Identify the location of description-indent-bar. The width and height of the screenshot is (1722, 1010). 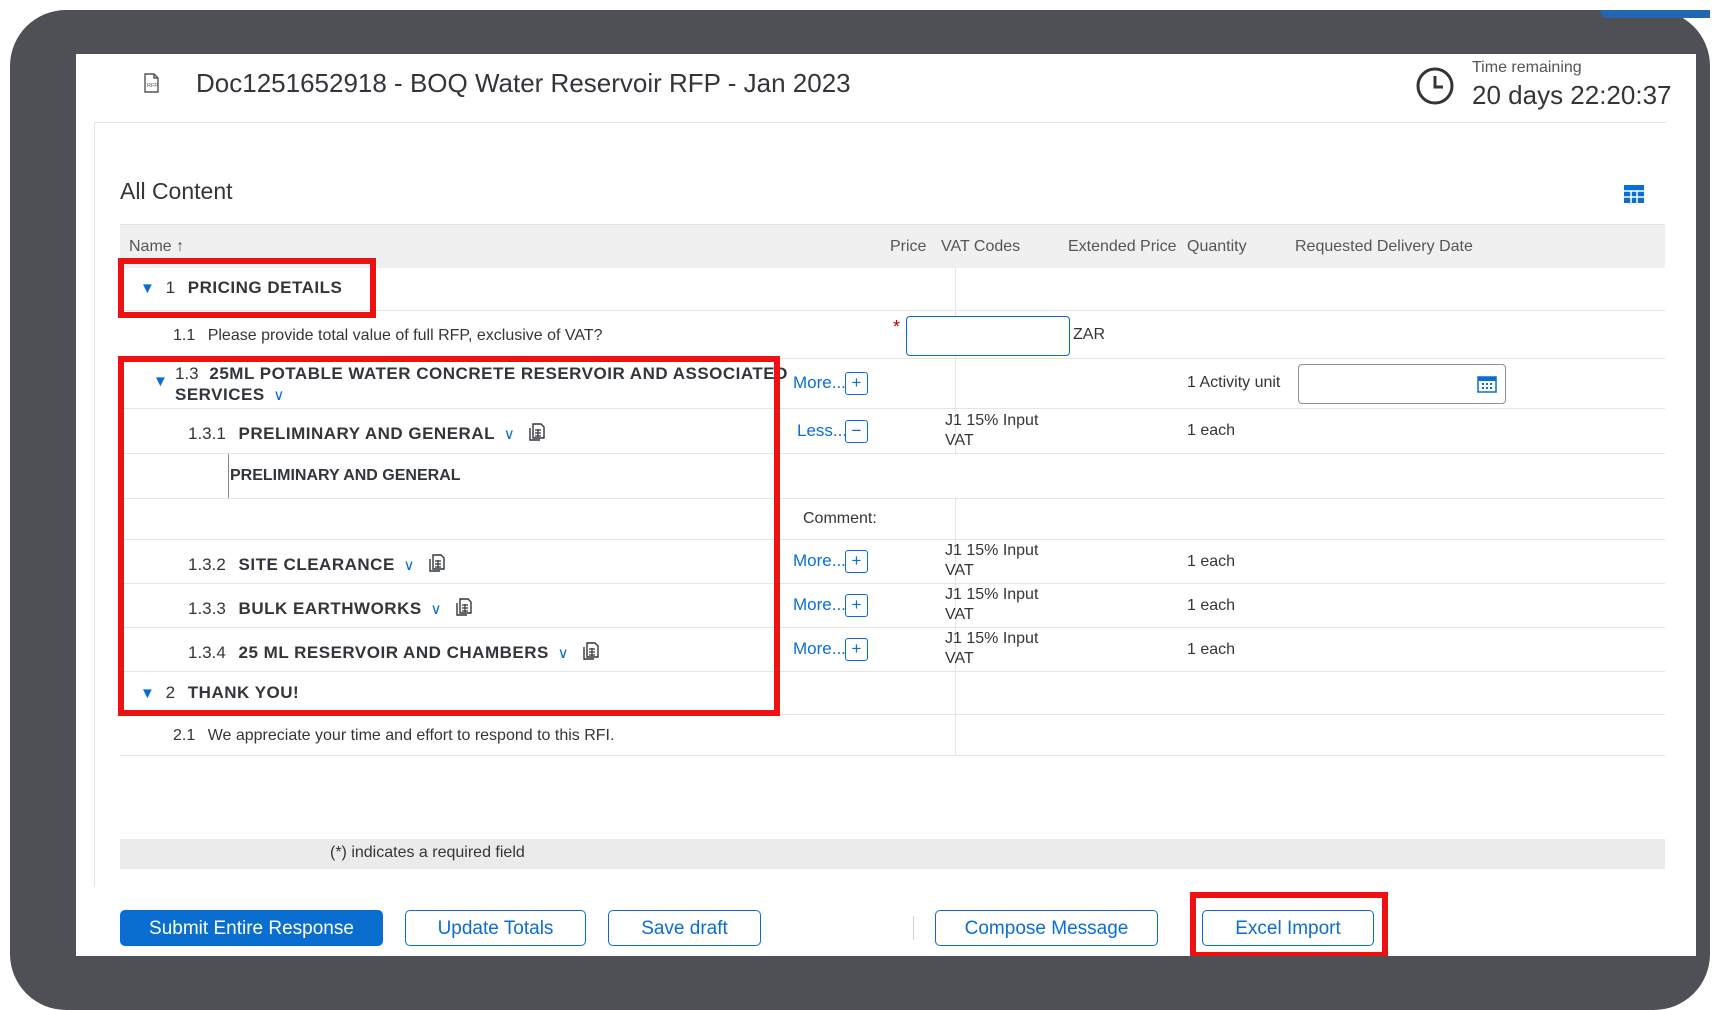
(228, 476).